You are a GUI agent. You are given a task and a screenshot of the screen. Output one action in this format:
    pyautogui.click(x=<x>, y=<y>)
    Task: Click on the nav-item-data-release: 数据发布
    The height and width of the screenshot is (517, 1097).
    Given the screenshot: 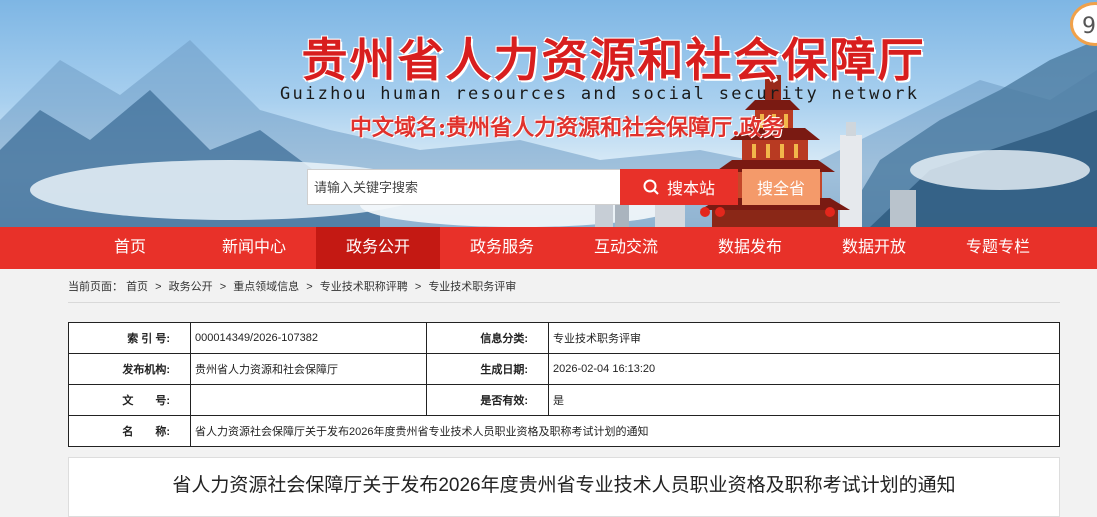 What is the action you would take?
    pyautogui.click(x=750, y=248)
    